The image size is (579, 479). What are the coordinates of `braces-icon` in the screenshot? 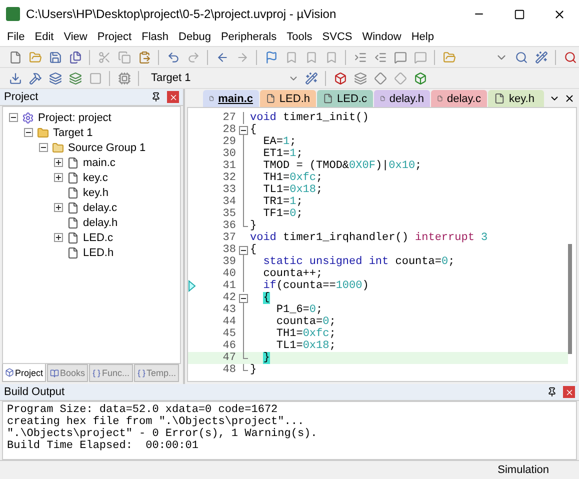 It's located at (97, 373).